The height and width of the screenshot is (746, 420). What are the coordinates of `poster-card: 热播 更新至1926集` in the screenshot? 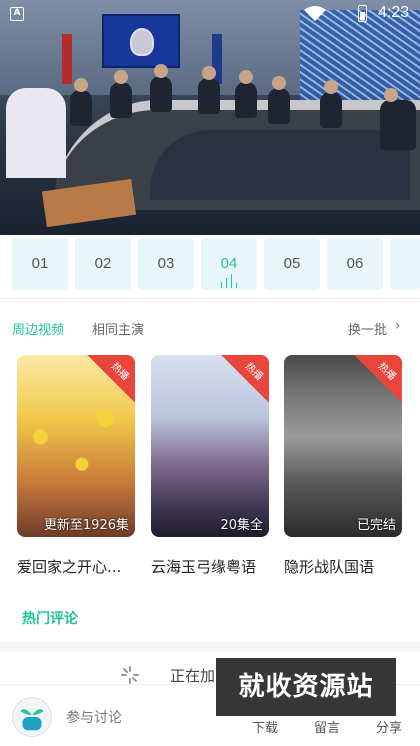 It's located at (76, 446).